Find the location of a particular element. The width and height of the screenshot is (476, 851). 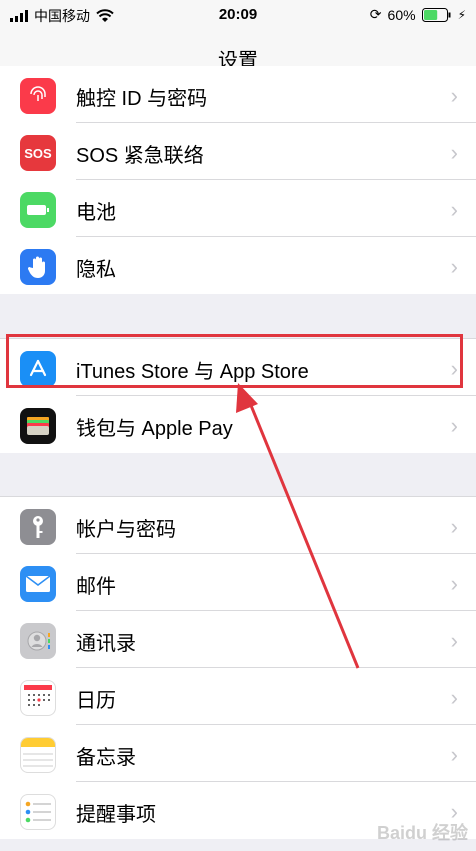

settings-row-label: 邮件 is located at coordinates (96, 587).